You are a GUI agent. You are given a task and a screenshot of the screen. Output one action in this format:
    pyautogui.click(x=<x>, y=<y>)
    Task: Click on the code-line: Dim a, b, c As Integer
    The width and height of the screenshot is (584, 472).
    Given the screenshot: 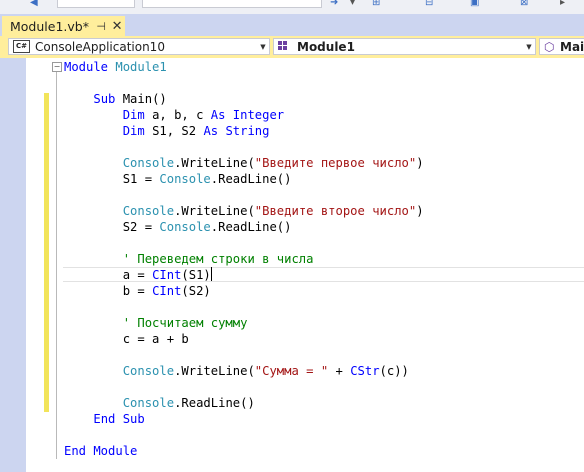 What is the action you would take?
    pyautogui.click(x=244, y=115)
    